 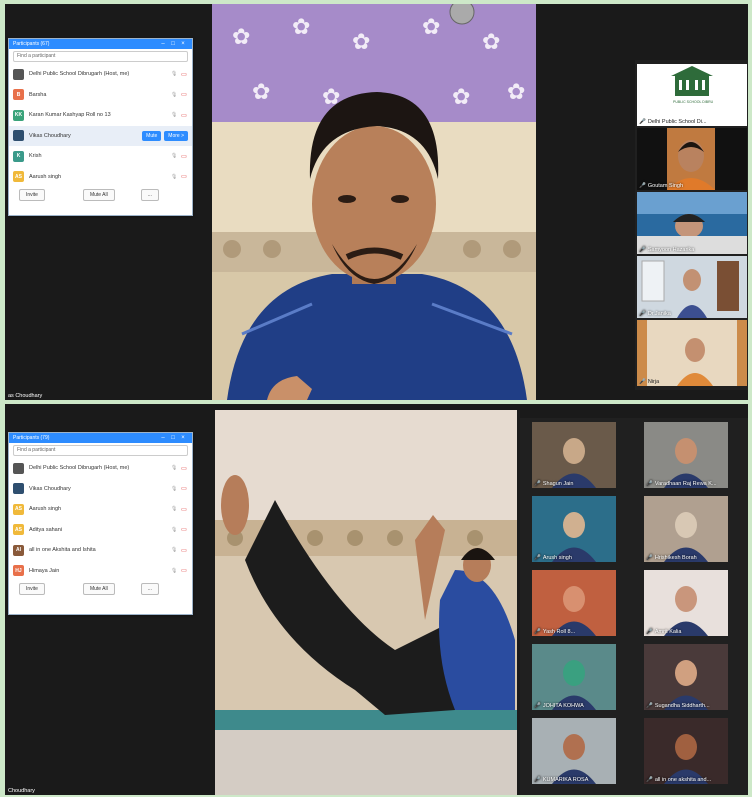 What do you see at coordinates (100, 44) in the screenshot?
I see `participants-titlebar: Participants (67) – □ ×` at bounding box center [100, 44].